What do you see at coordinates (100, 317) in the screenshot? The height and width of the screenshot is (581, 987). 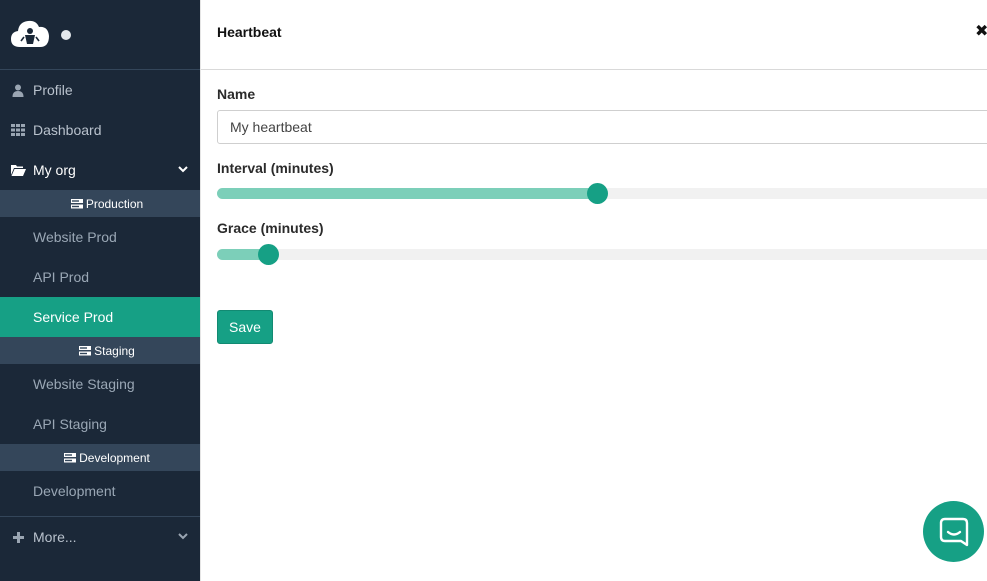 I see `nav-item-service-prod: Service Prod` at bounding box center [100, 317].